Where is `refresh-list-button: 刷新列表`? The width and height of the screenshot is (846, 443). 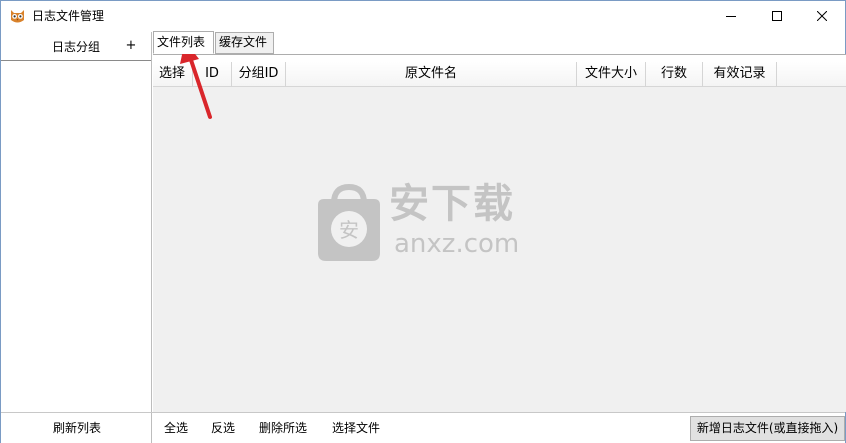 refresh-list-button: 刷新列表 is located at coordinates (77, 428).